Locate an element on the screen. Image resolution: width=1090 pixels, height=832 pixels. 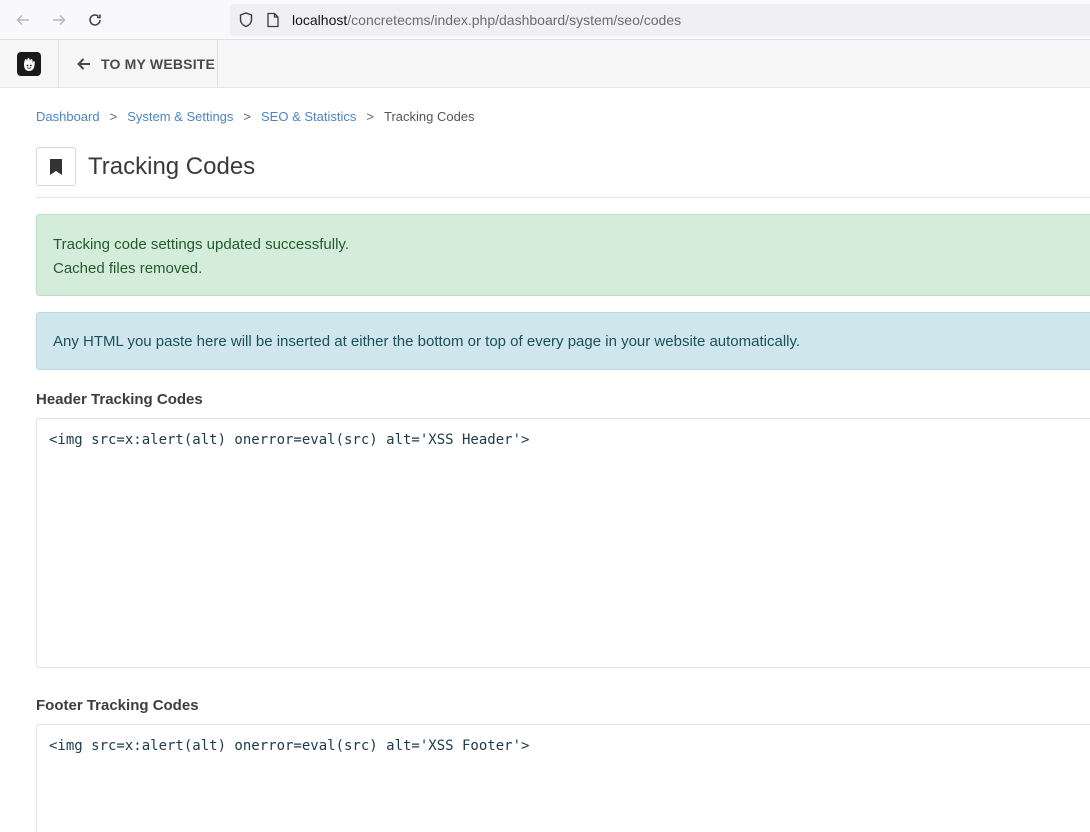
page-title: Tracking Codes is located at coordinates (172, 166).